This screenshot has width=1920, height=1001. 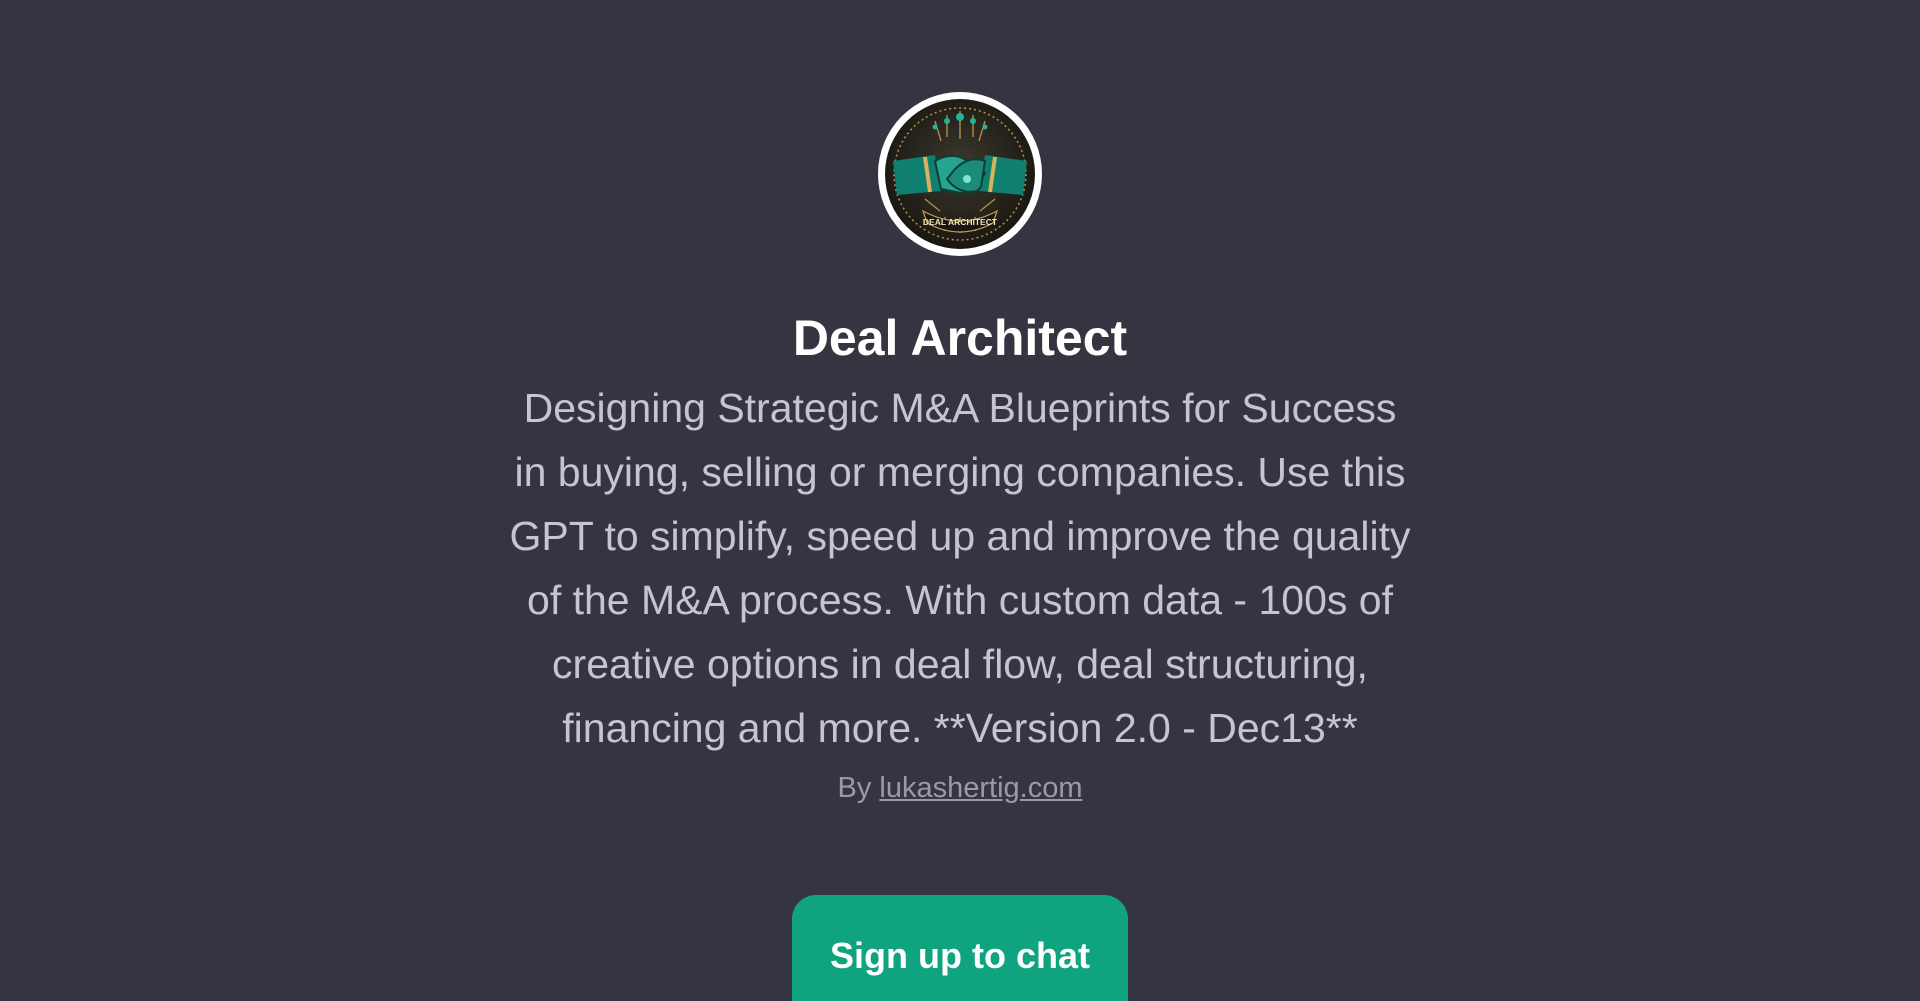 I want to click on sign-up-to-chat-button: Sign up to chat, so click(x=960, y=948).